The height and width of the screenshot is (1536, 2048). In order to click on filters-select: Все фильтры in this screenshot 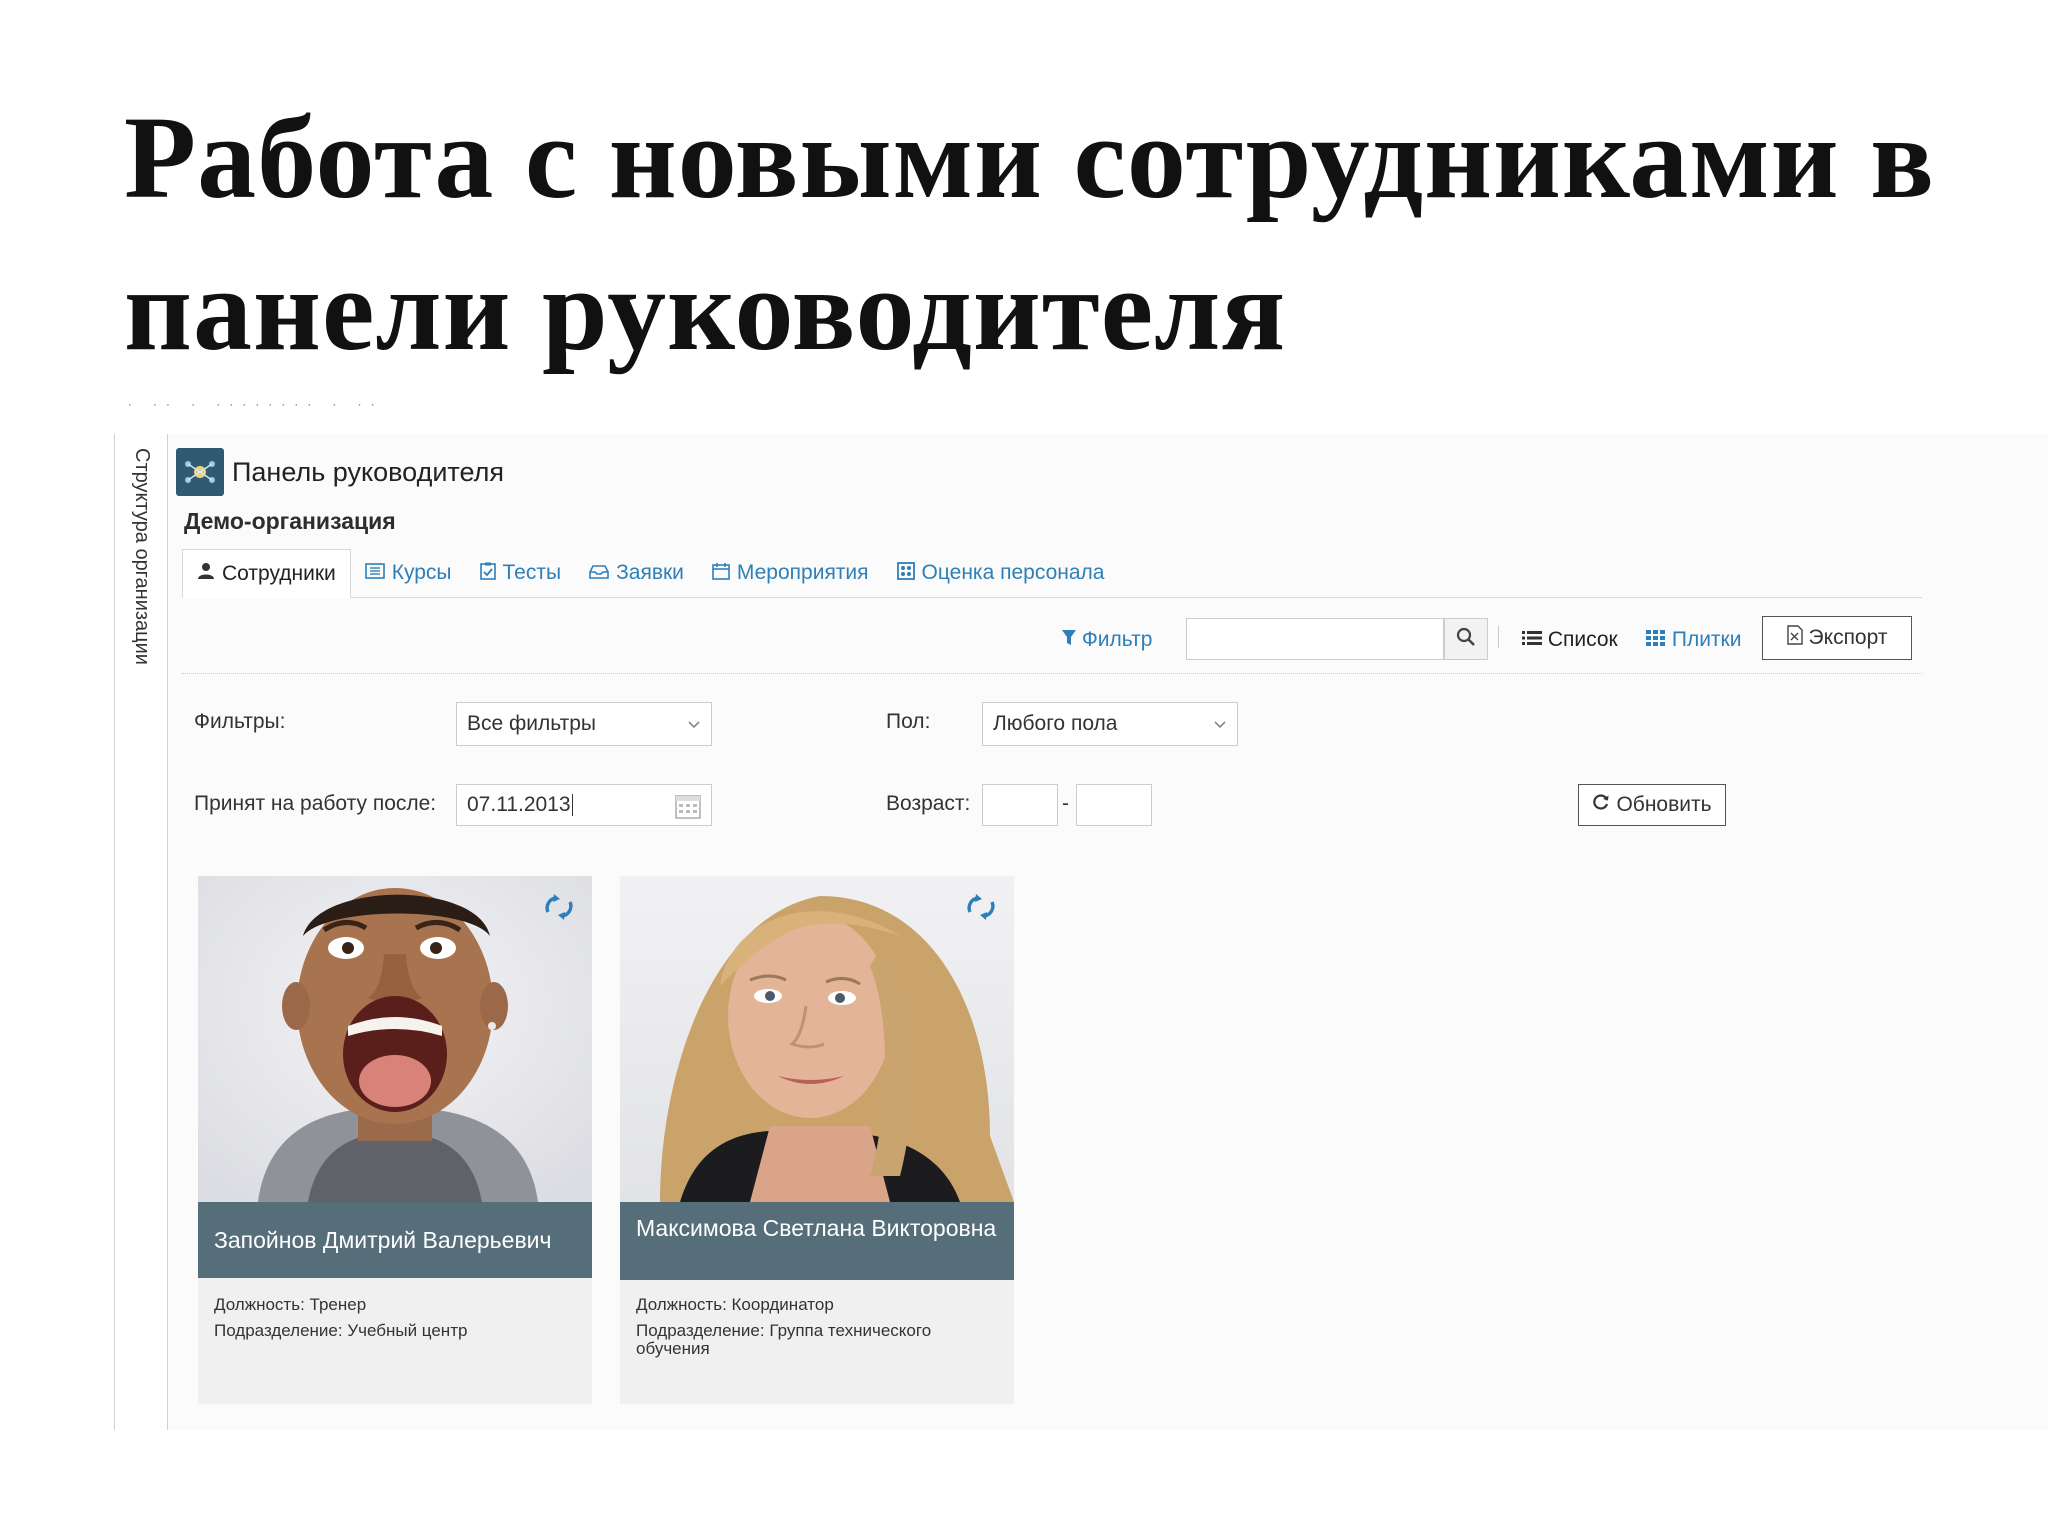, I will do `click(584, 724)`.